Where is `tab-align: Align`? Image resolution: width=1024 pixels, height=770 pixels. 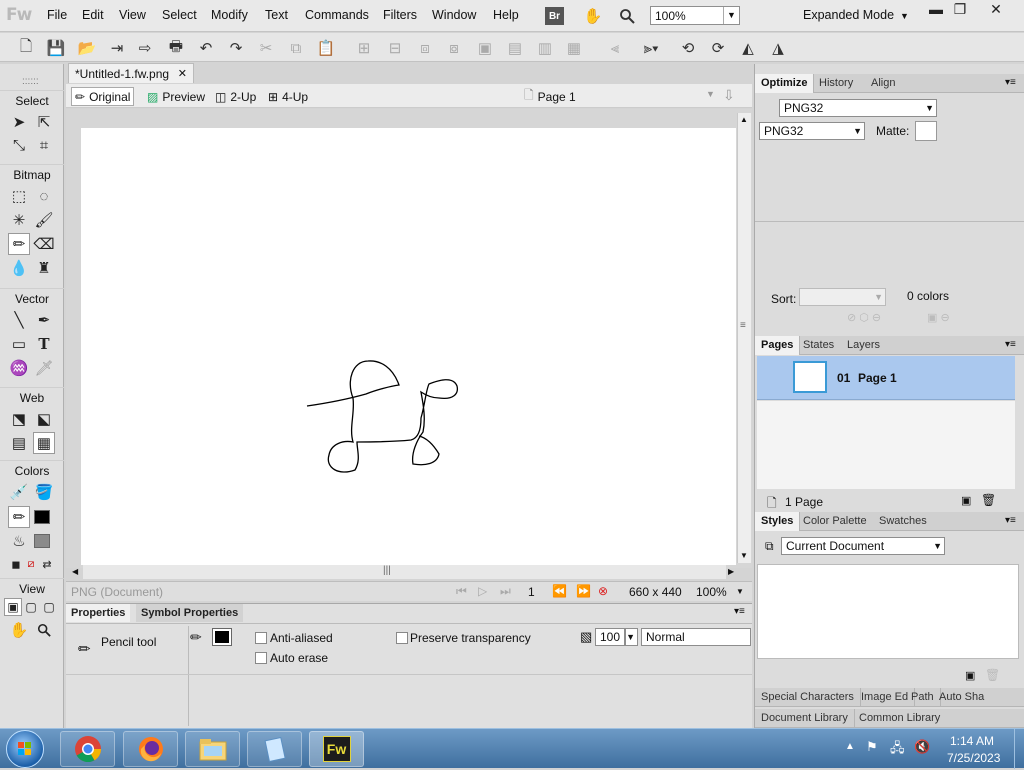
tab-align: Align is located at coordinates (883, 83).